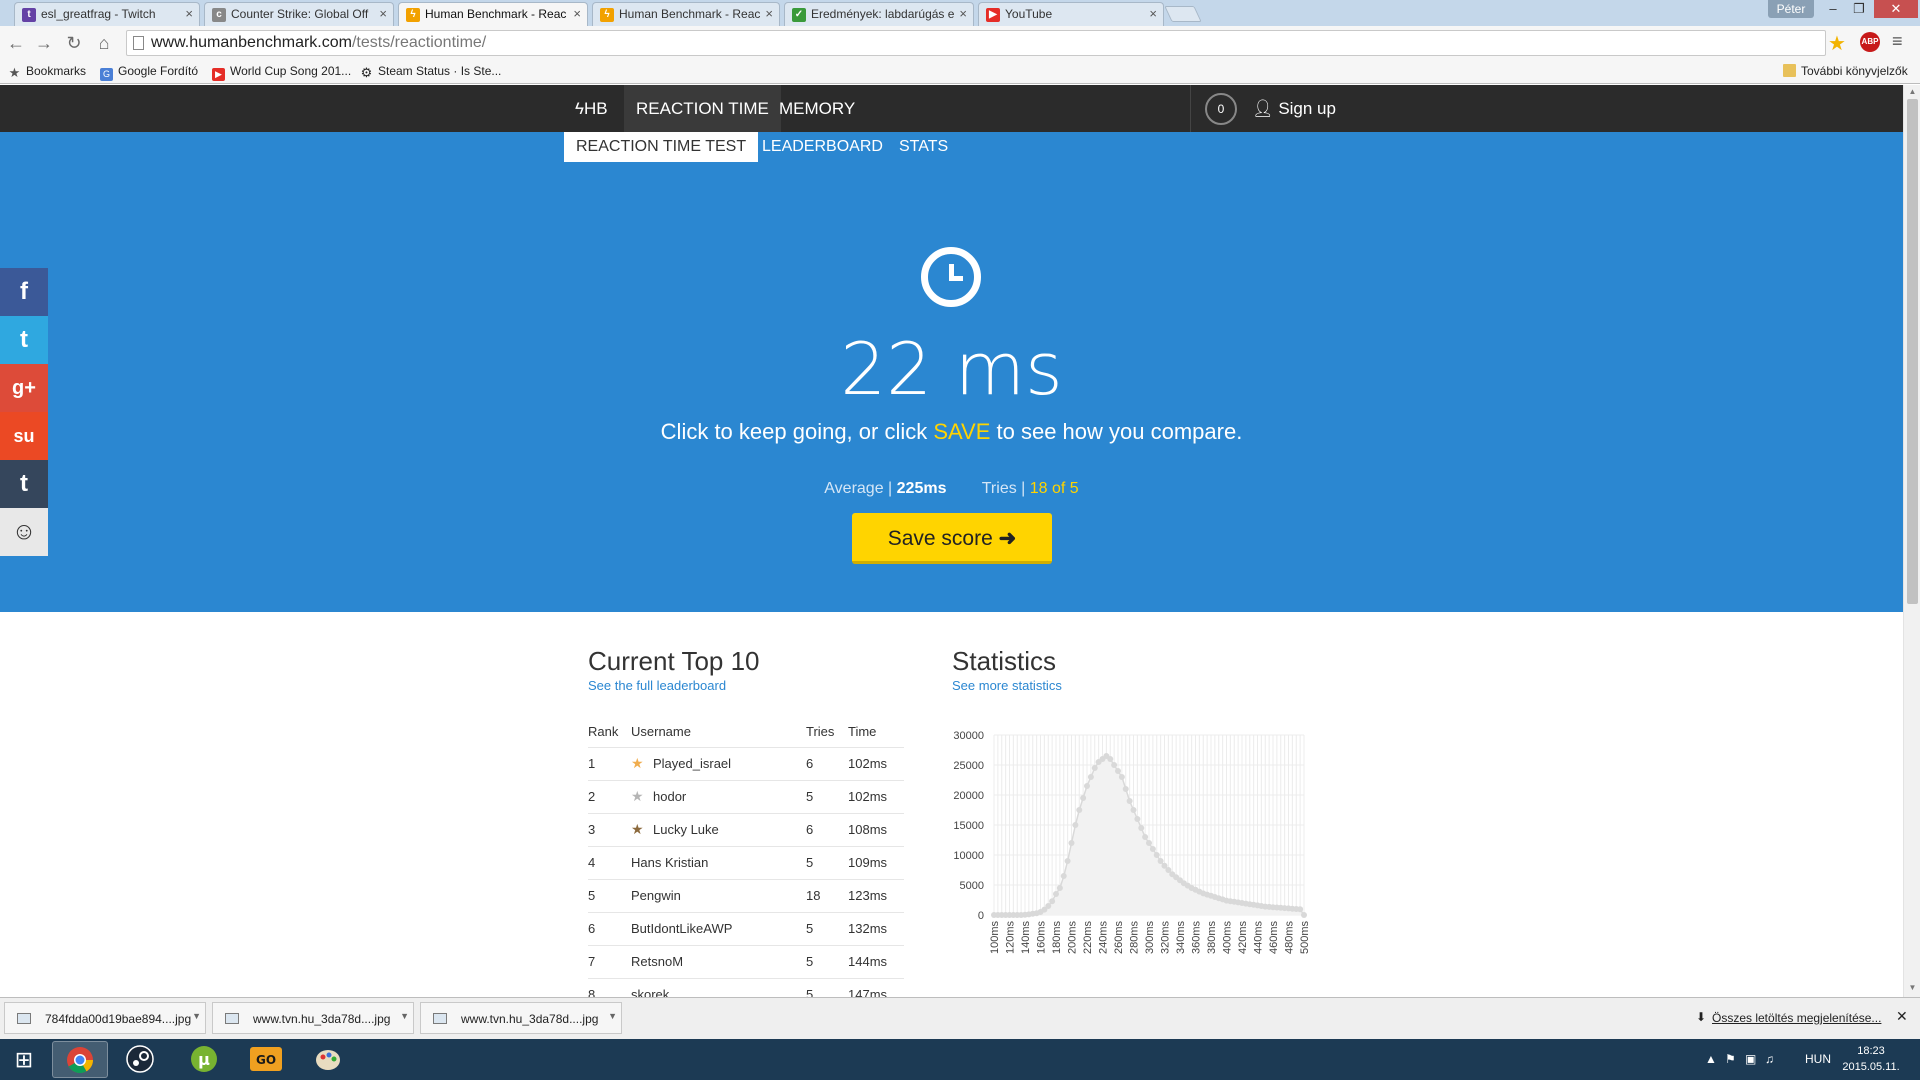 This screenshot has width=1920, height=1080. Describe the element at coordinates (1833, 9) in the screenshot. I see `minimize-icon: –` at that location.